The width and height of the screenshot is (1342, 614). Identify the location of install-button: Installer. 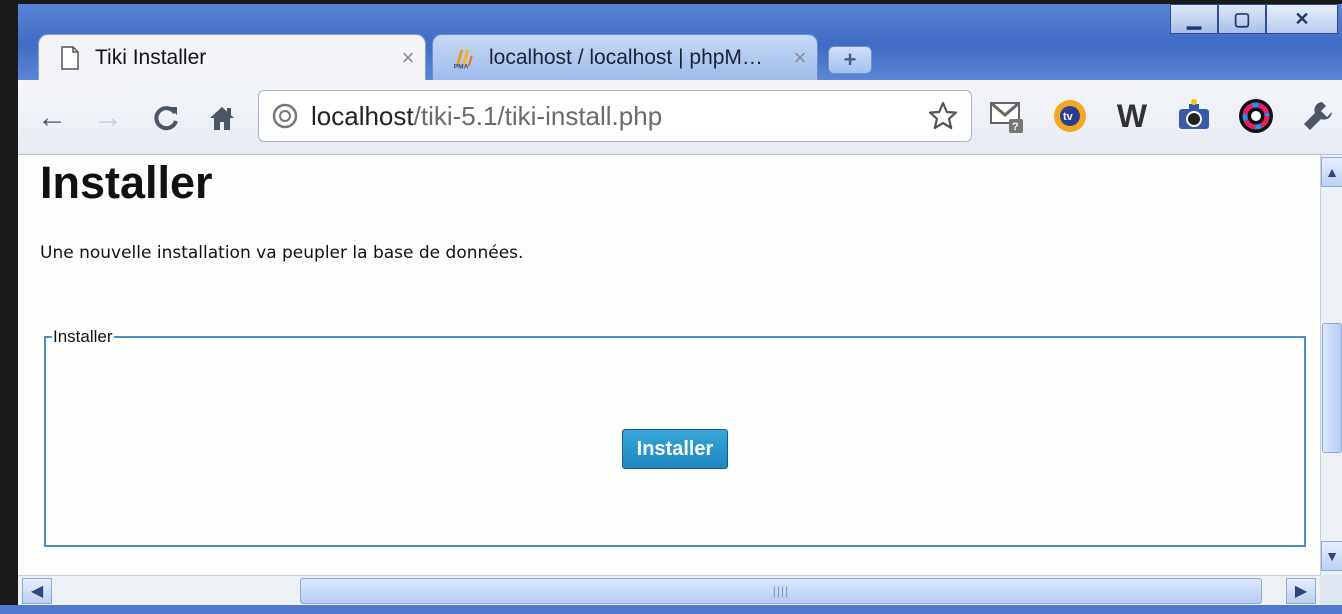
(675, 449).